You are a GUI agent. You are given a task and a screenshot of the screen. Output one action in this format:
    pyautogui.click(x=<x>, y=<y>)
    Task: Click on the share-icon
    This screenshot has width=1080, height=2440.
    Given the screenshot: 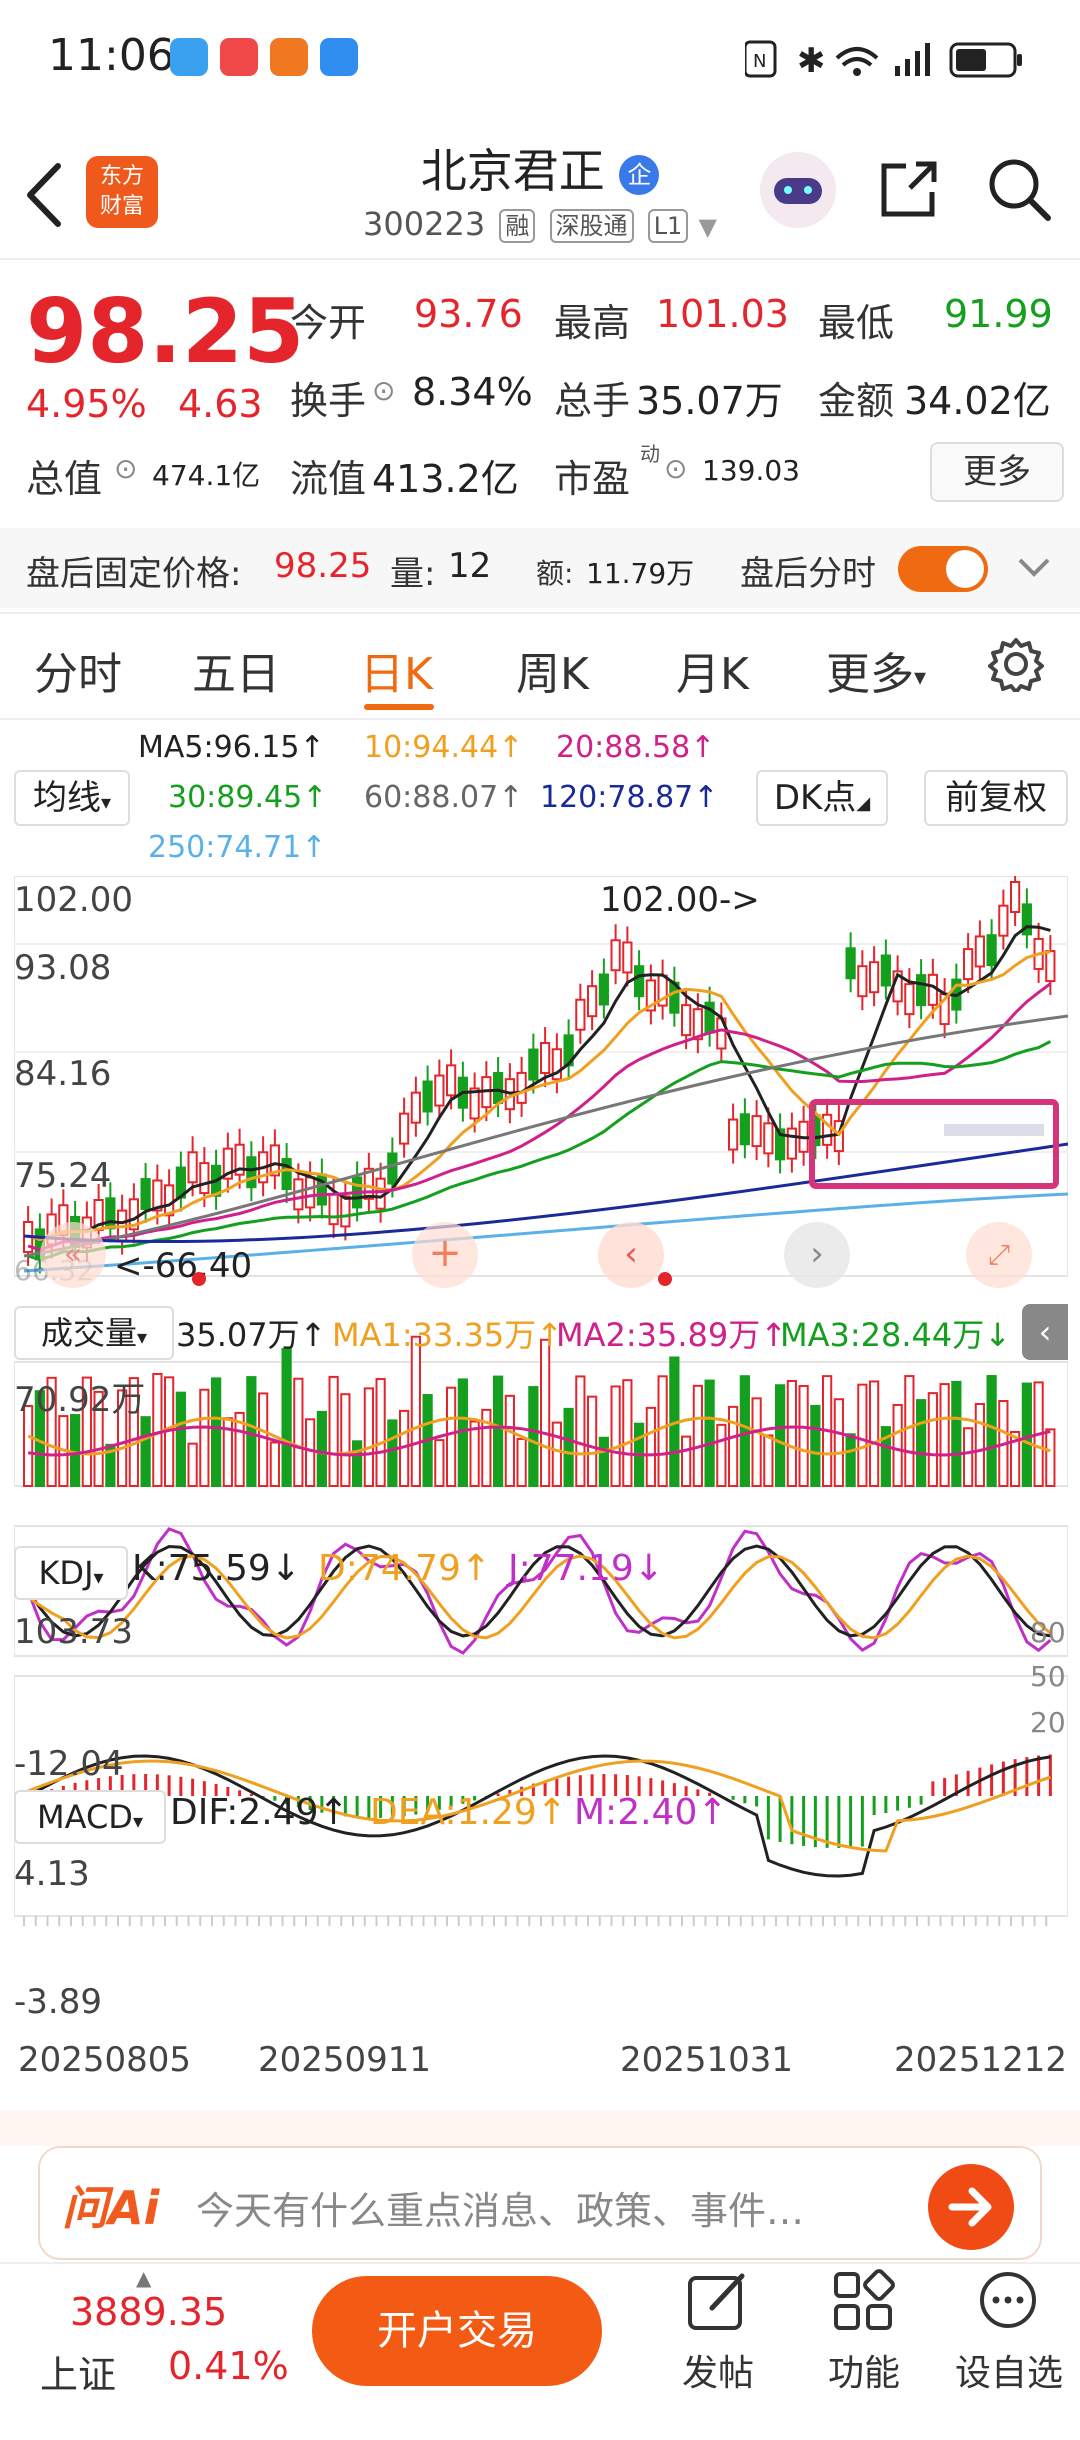 What is the action you would take?
    pyautogui.click(x=909, y=189)
    